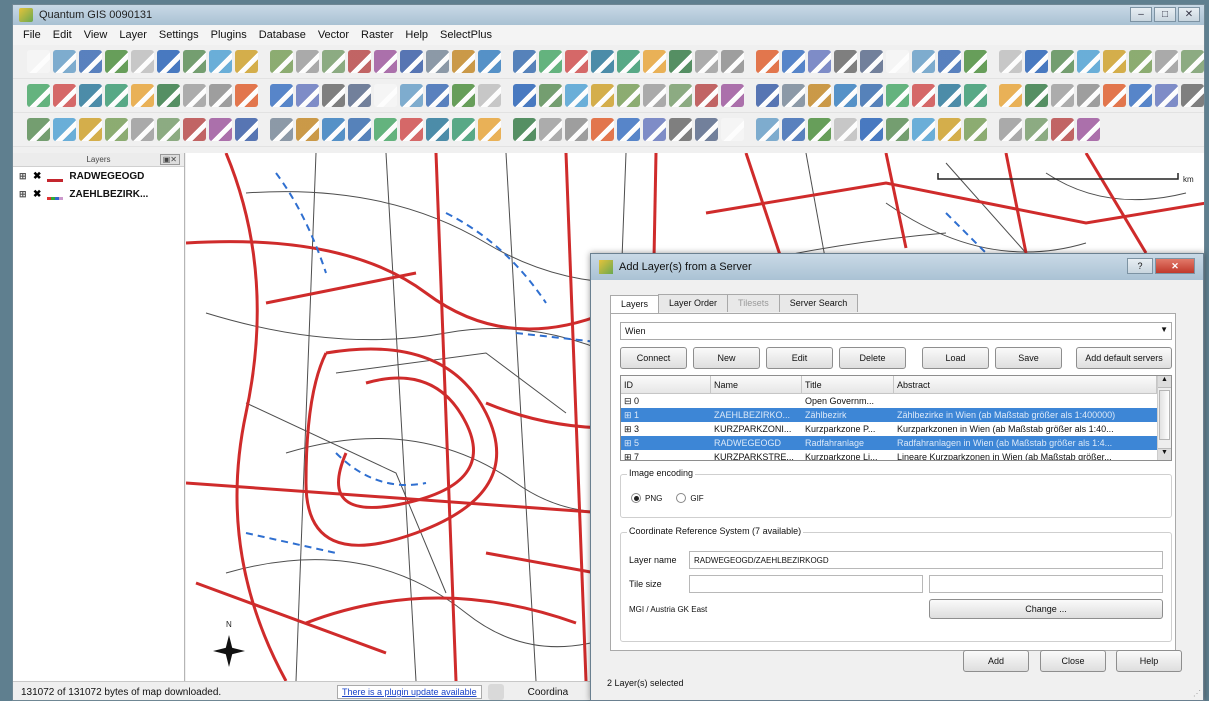  What do you see at coordinates (179, 35) in the screenshot?
I see `menu-settings: Settings` at bounding box center [179, 35].